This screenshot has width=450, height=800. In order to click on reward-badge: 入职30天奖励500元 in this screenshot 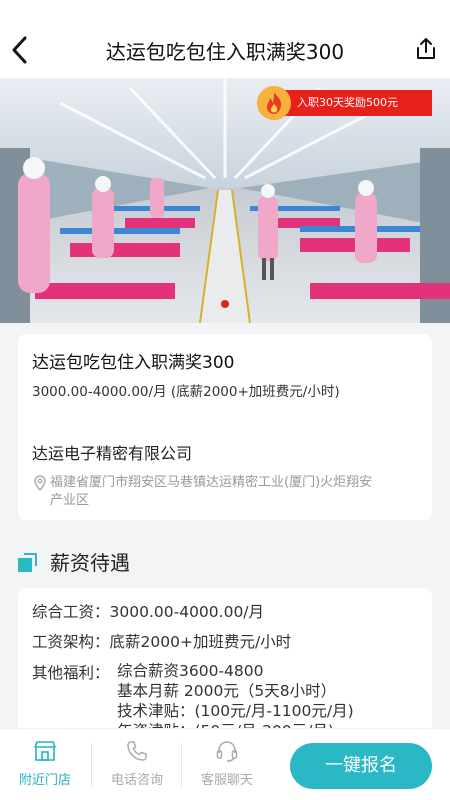, I will do `click(344, 103)`.